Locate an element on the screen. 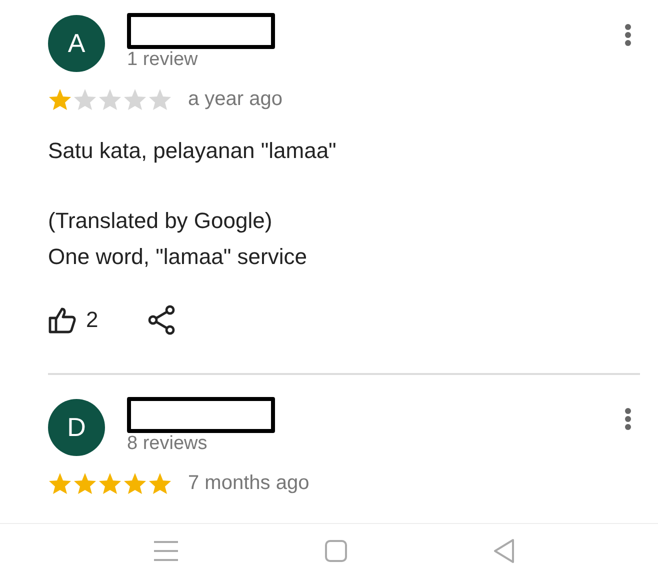 The image size is (658, 578). share-icon is located at coordinates (162, 320).